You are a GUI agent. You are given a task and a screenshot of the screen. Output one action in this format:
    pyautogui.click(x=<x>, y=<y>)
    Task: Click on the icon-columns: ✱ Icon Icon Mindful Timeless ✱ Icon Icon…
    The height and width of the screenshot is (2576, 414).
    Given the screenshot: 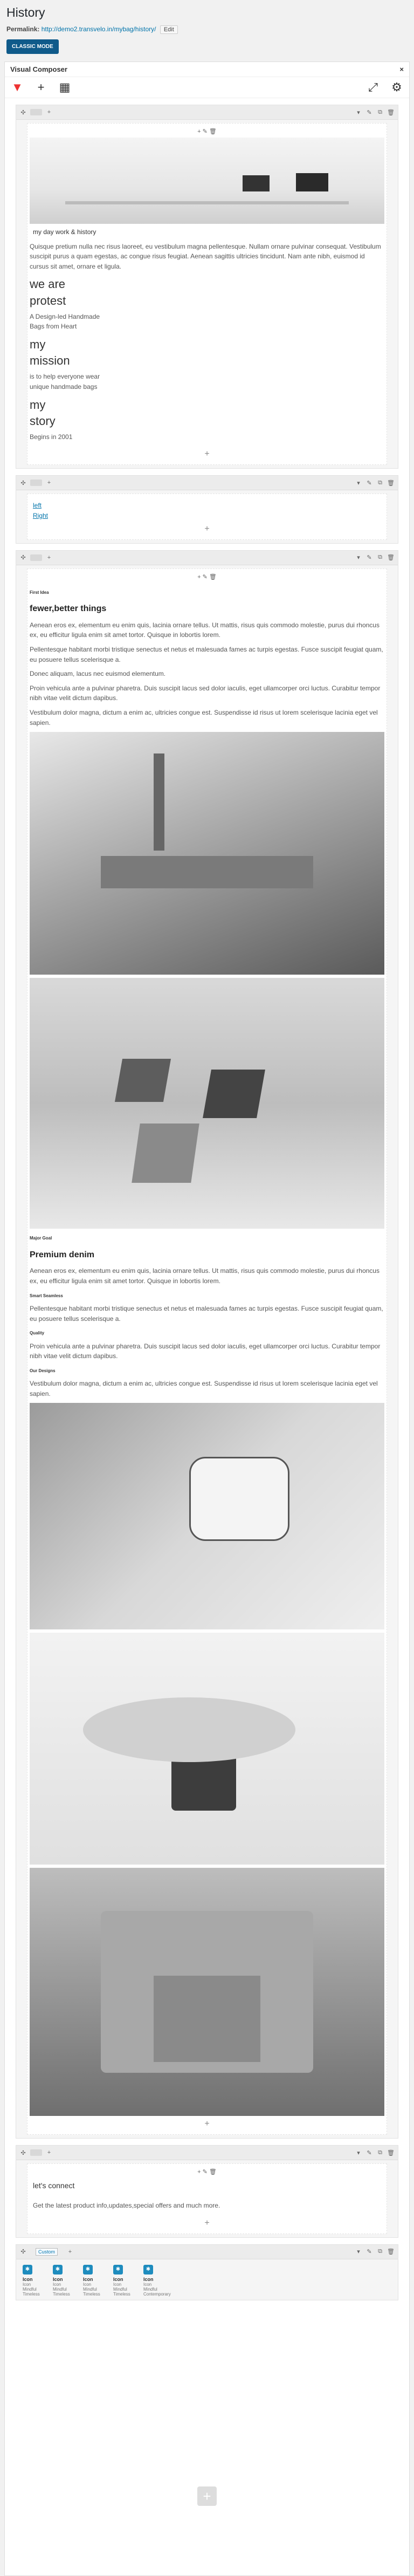 What is the action you would take?
    pyautogui.click(x=207, y=2279)
    